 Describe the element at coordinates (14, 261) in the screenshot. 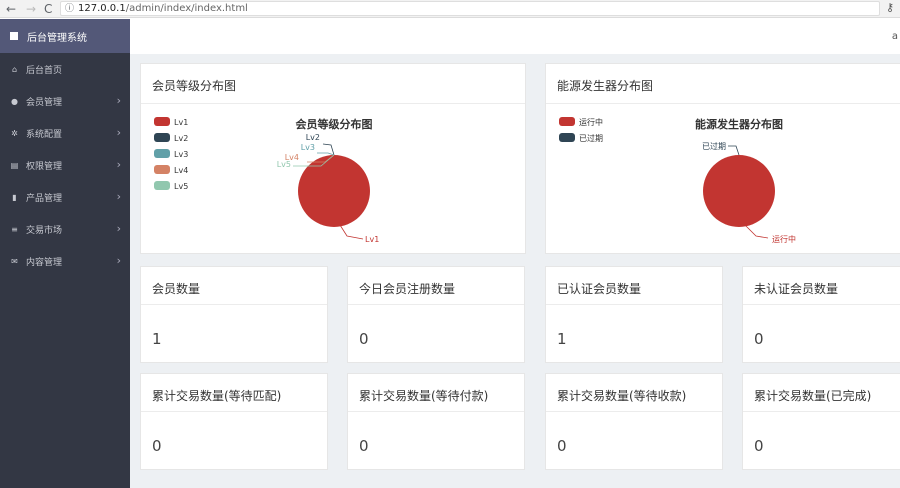

I see `envelope-icon: ✉` at that location.